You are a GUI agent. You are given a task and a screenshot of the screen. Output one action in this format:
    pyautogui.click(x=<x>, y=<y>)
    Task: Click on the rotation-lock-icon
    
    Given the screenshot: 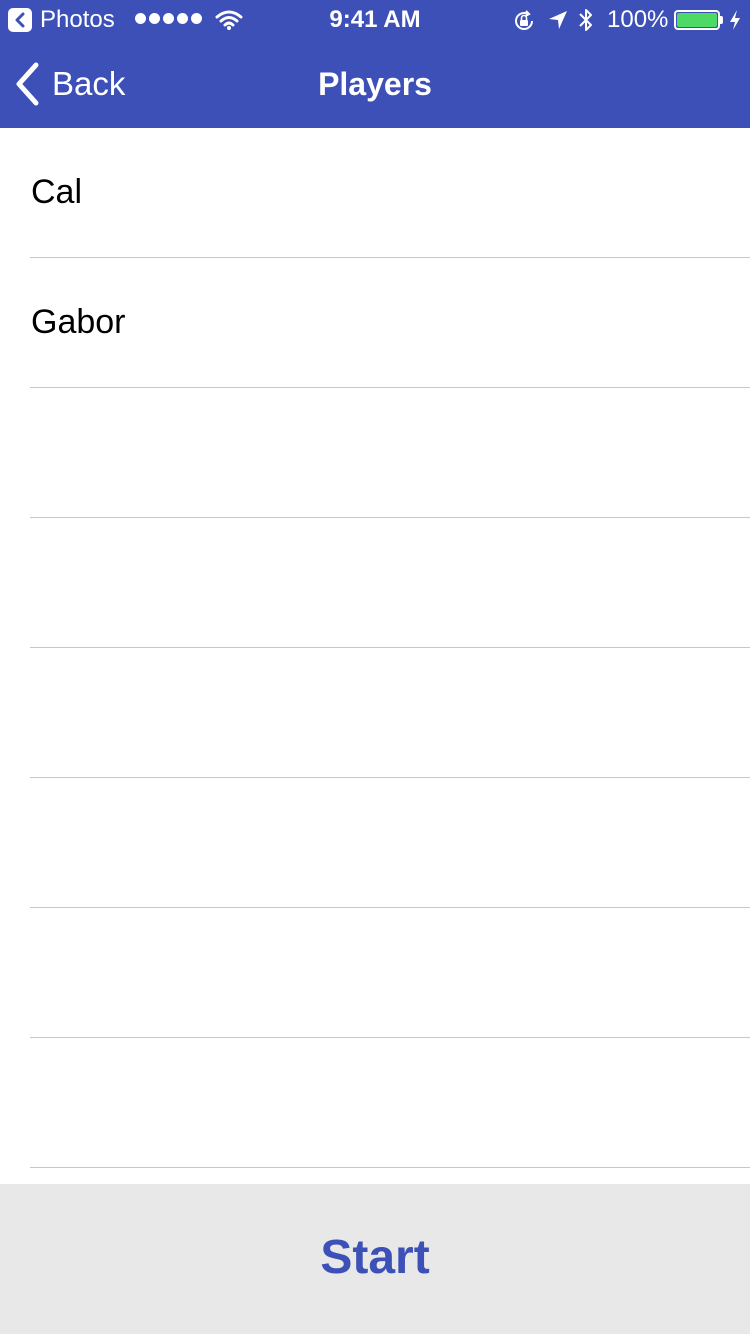 What is the action you would take?
    pyautogui.click(x=524, y=20)
    